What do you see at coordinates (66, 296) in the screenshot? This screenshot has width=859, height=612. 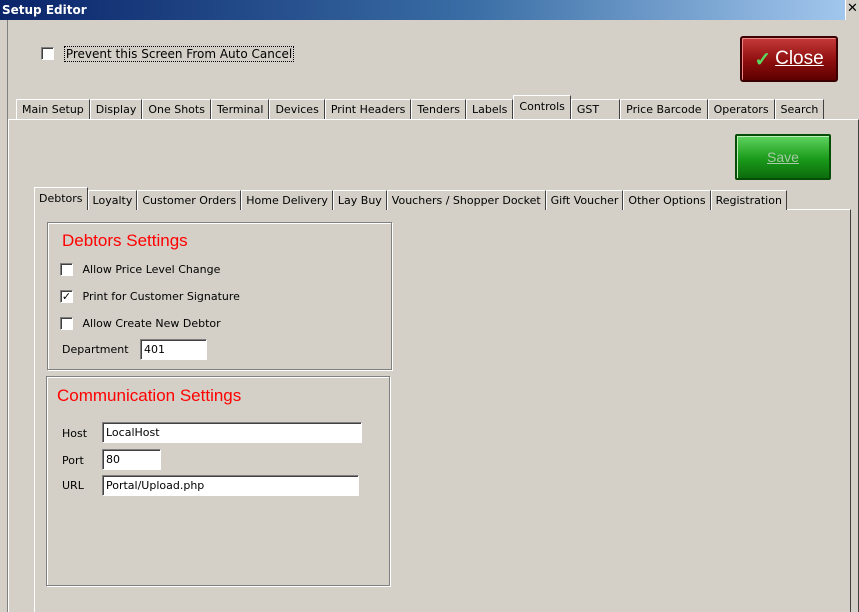 I see `print-customer-signature-checkbox: ✓` at bounding box center [66, 296].